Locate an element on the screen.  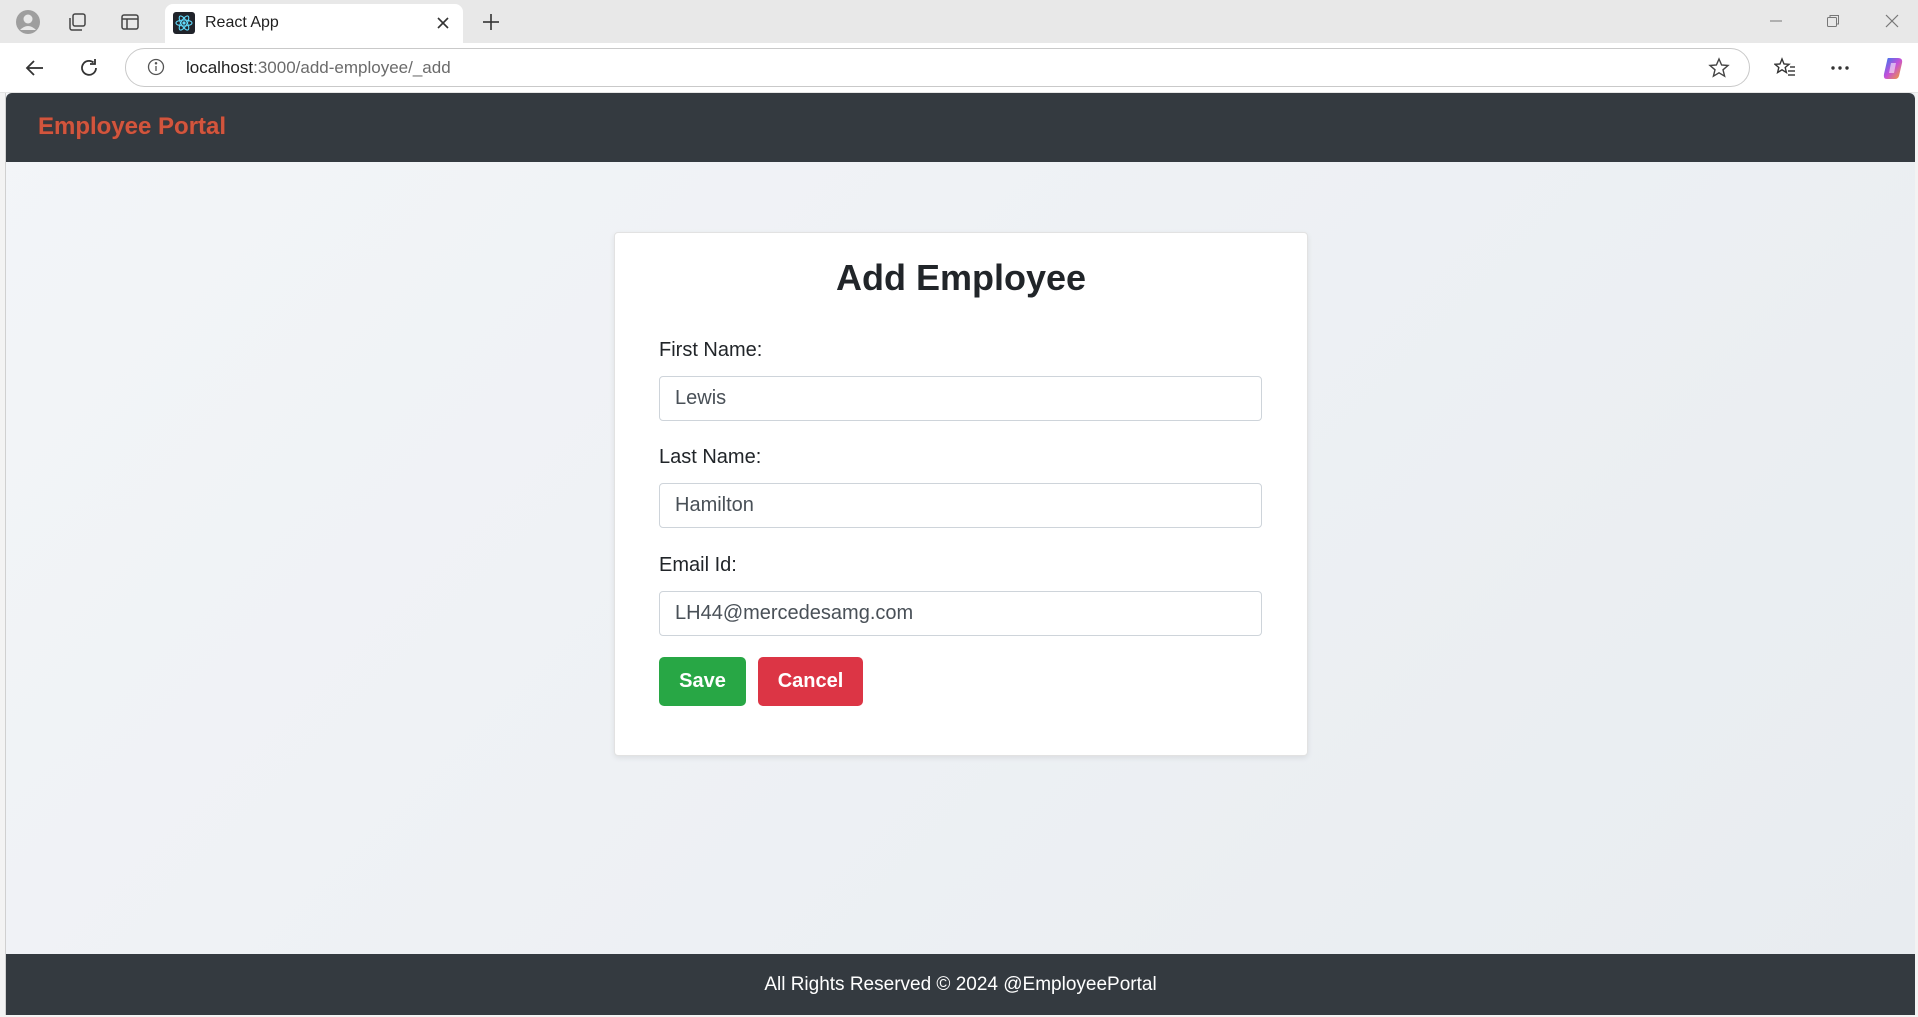
last-name-input is located at coordinates (960, 505).